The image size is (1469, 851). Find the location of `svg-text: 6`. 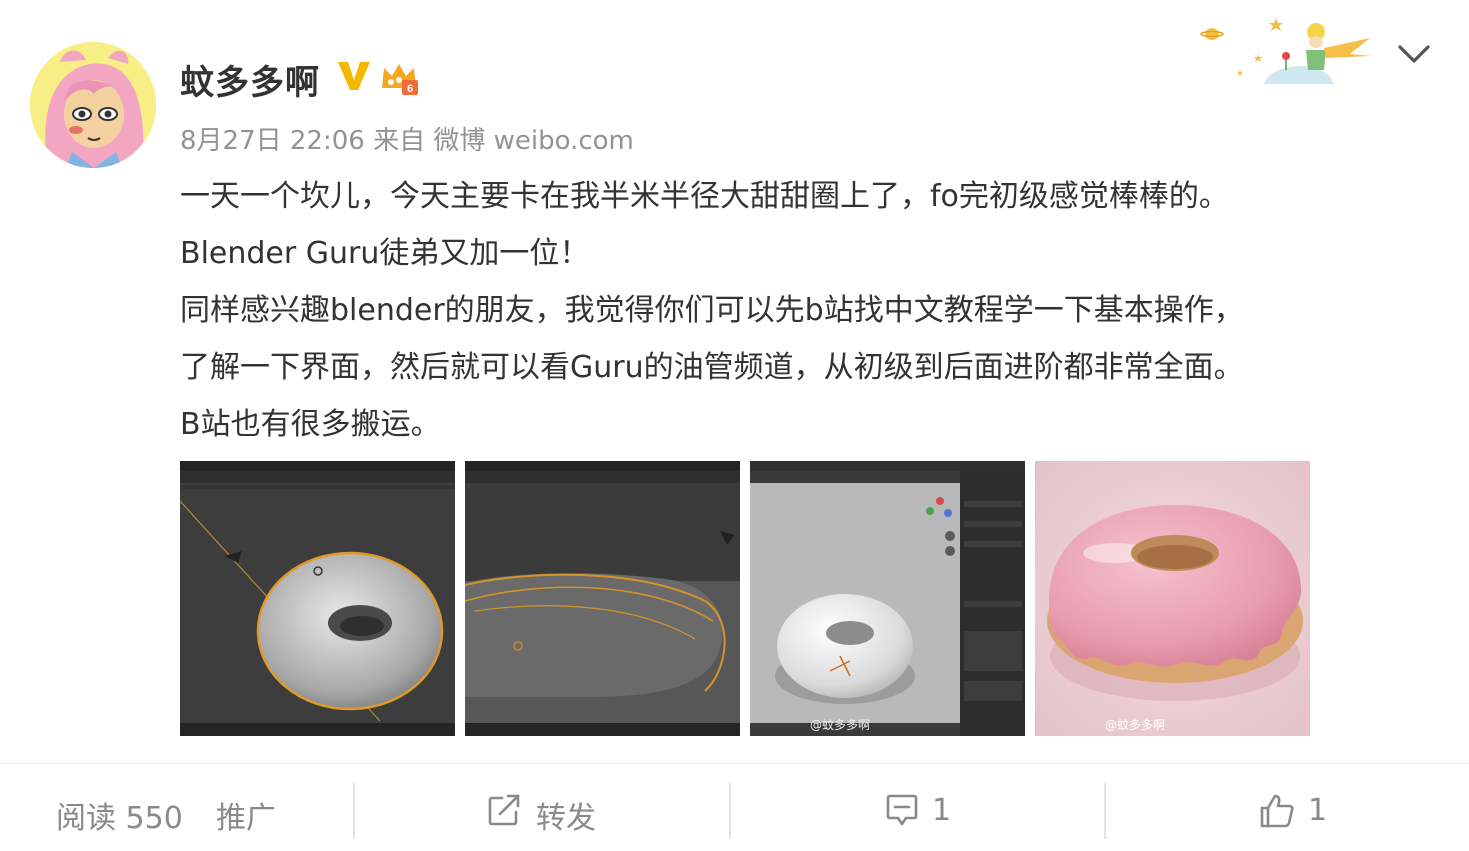

svg-text: 6 is located at coordinates (410, 89).